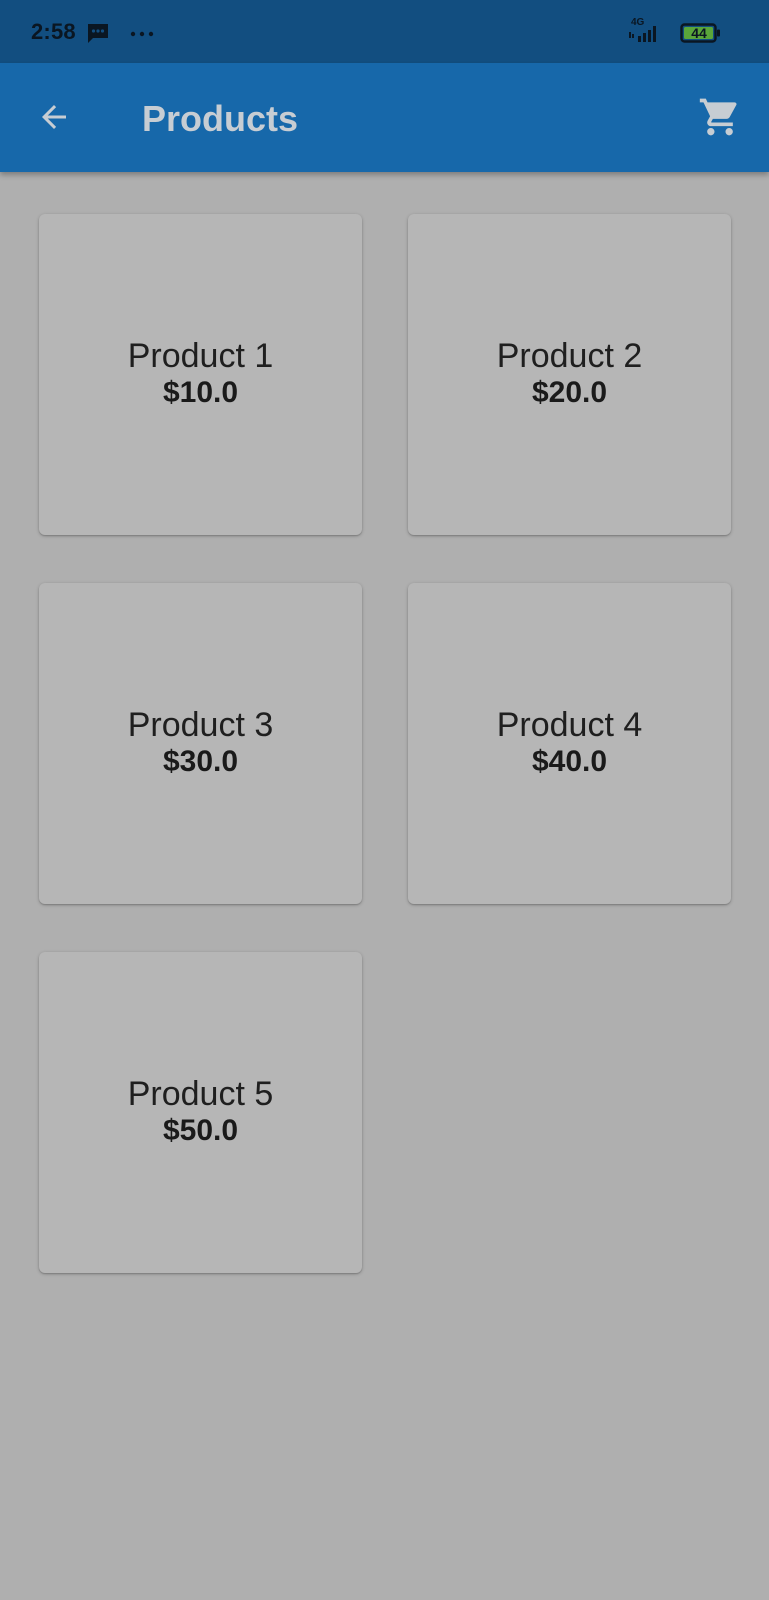 The height and width of the screenshot is (1600, 769). What do you see at coordinates (200, 761) in the screenshot?
I see `product-price: $30.0` at bounding box center [200, 761].